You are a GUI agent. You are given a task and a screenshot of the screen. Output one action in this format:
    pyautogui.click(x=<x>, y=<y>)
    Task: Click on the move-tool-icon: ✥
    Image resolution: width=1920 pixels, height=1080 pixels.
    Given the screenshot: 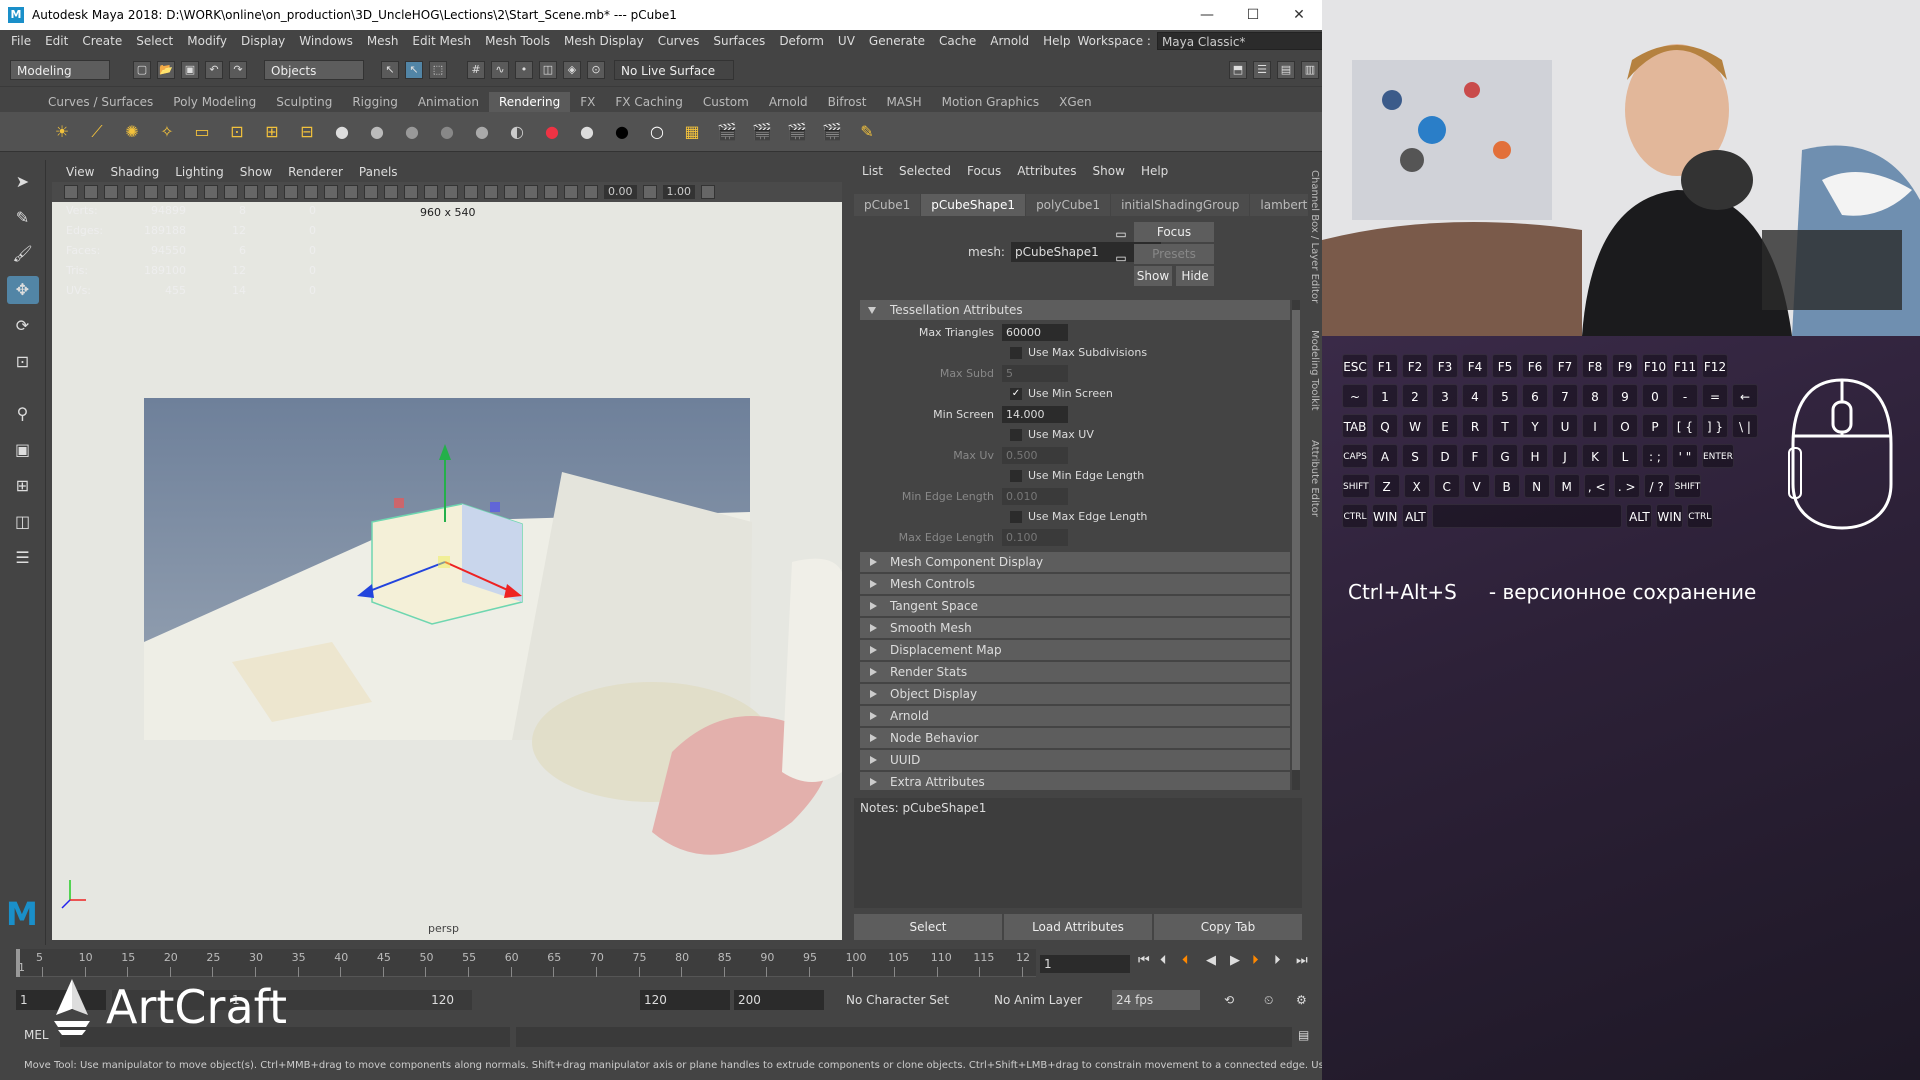 What is the action you would take?
    pyautogui.click(x=22, y=290)
    